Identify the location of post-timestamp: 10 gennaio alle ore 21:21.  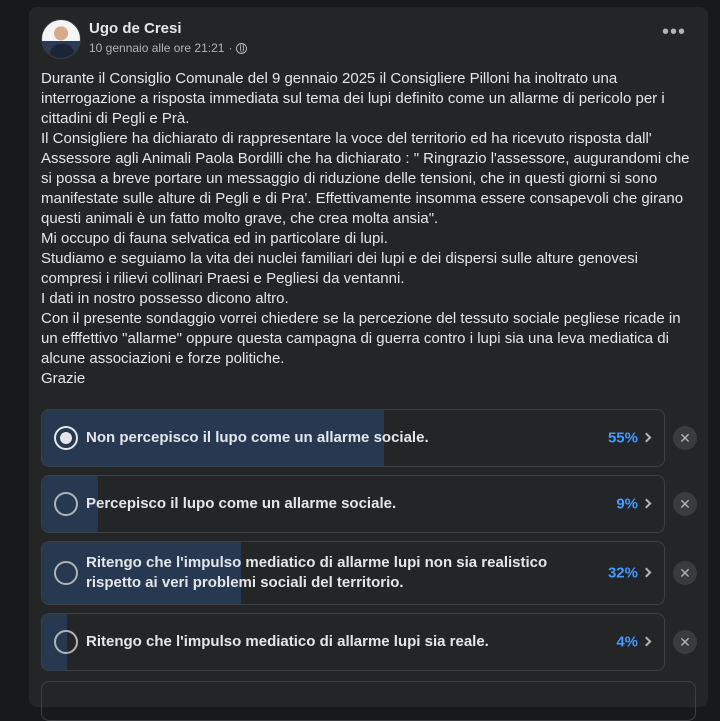
(156, 48).